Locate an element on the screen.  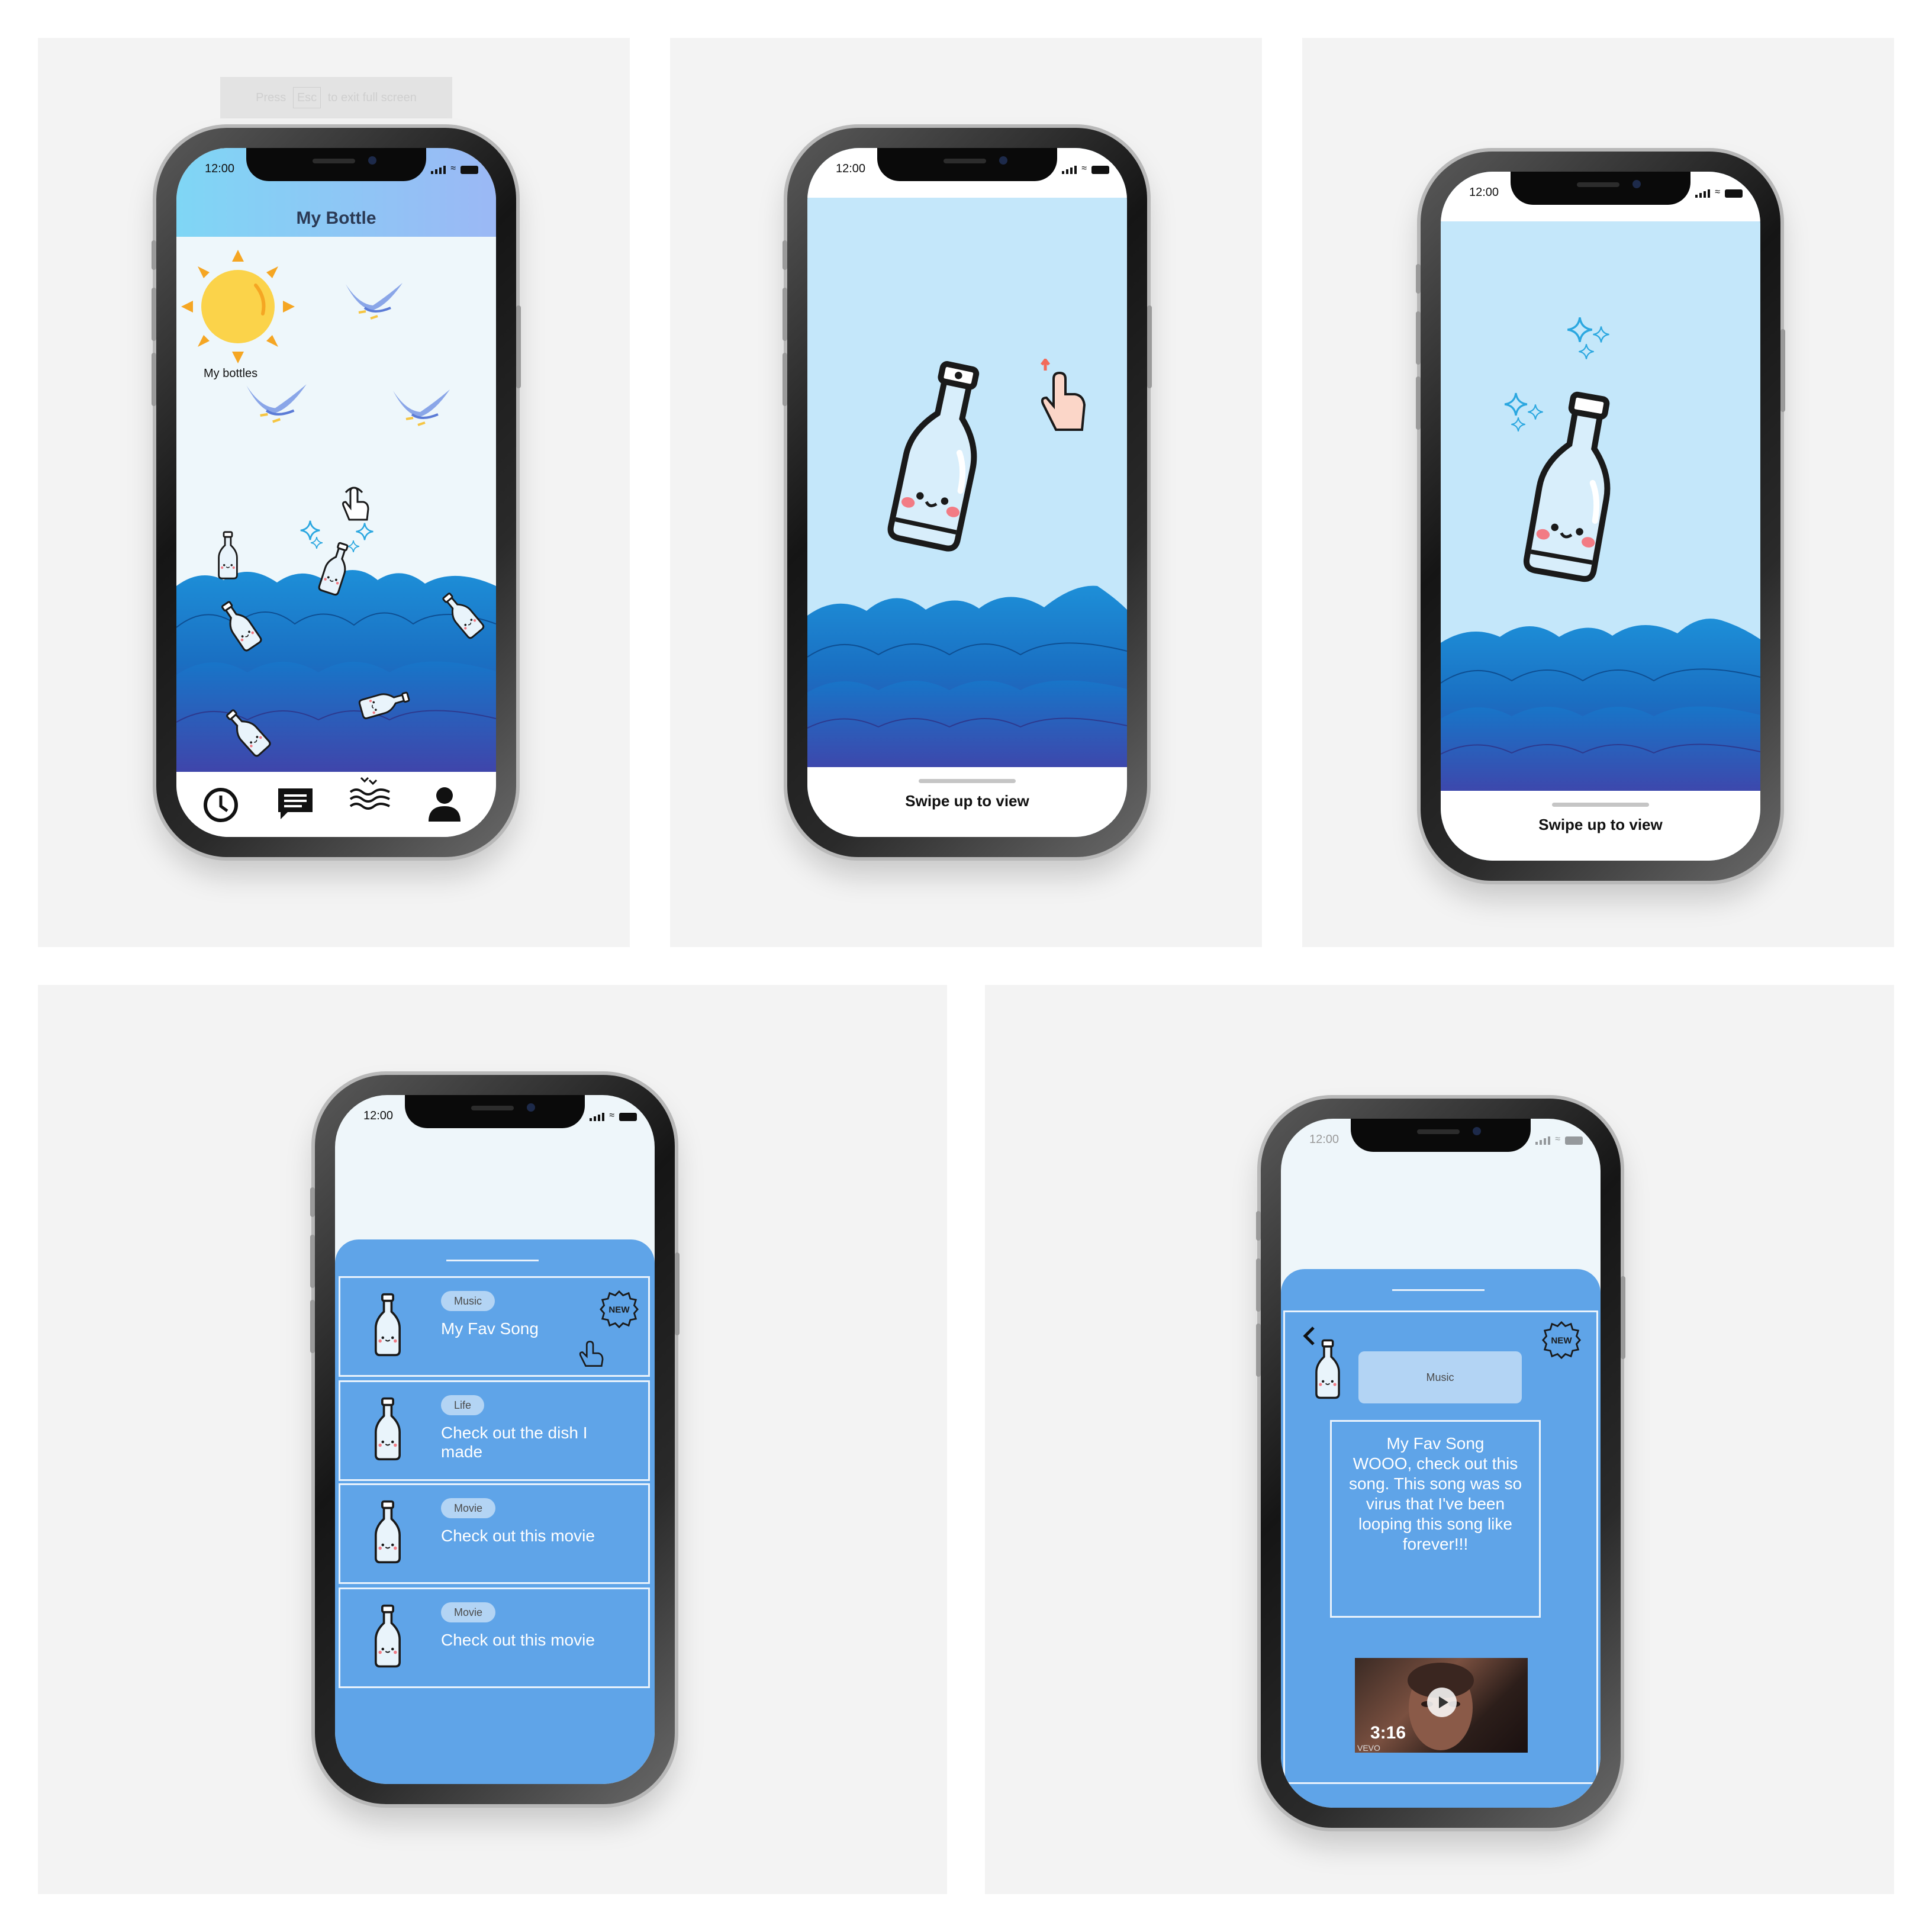
fullscreen-hint: Press Esc to exit full screen is located at coordinates (336, 97).